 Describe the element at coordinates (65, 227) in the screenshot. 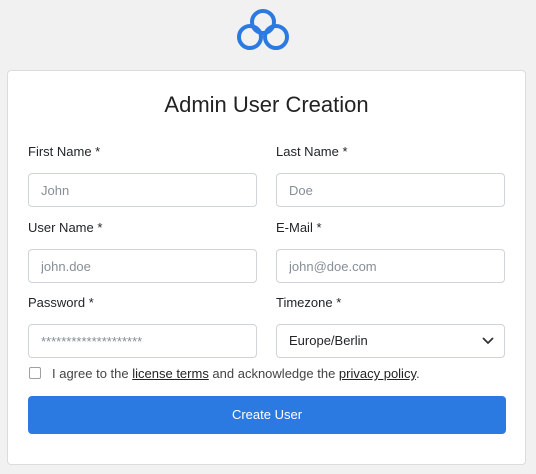

I see `user-name-label: User Name *` at that location.